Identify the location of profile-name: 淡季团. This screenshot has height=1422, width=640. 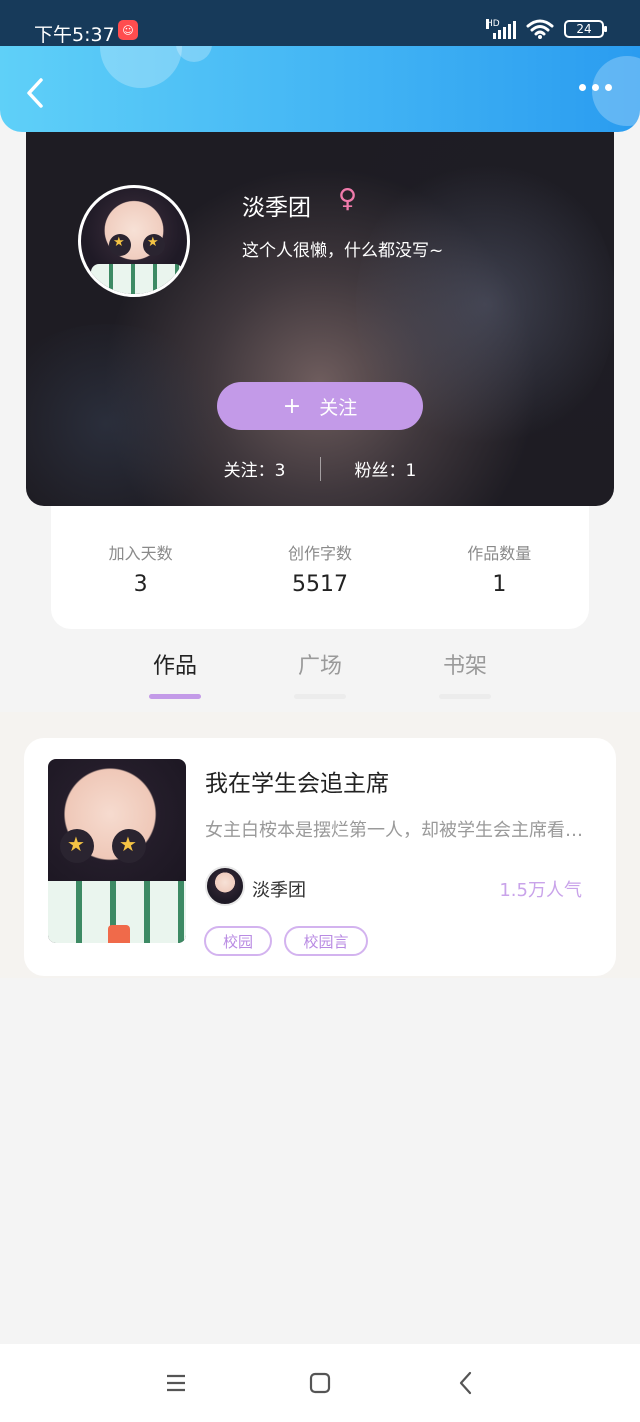
(276, 208).